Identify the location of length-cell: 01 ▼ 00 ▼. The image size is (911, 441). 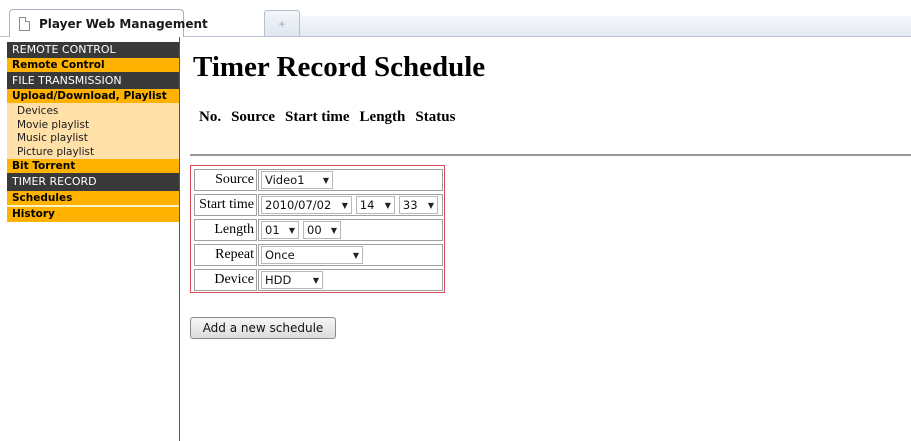
(350, 230).